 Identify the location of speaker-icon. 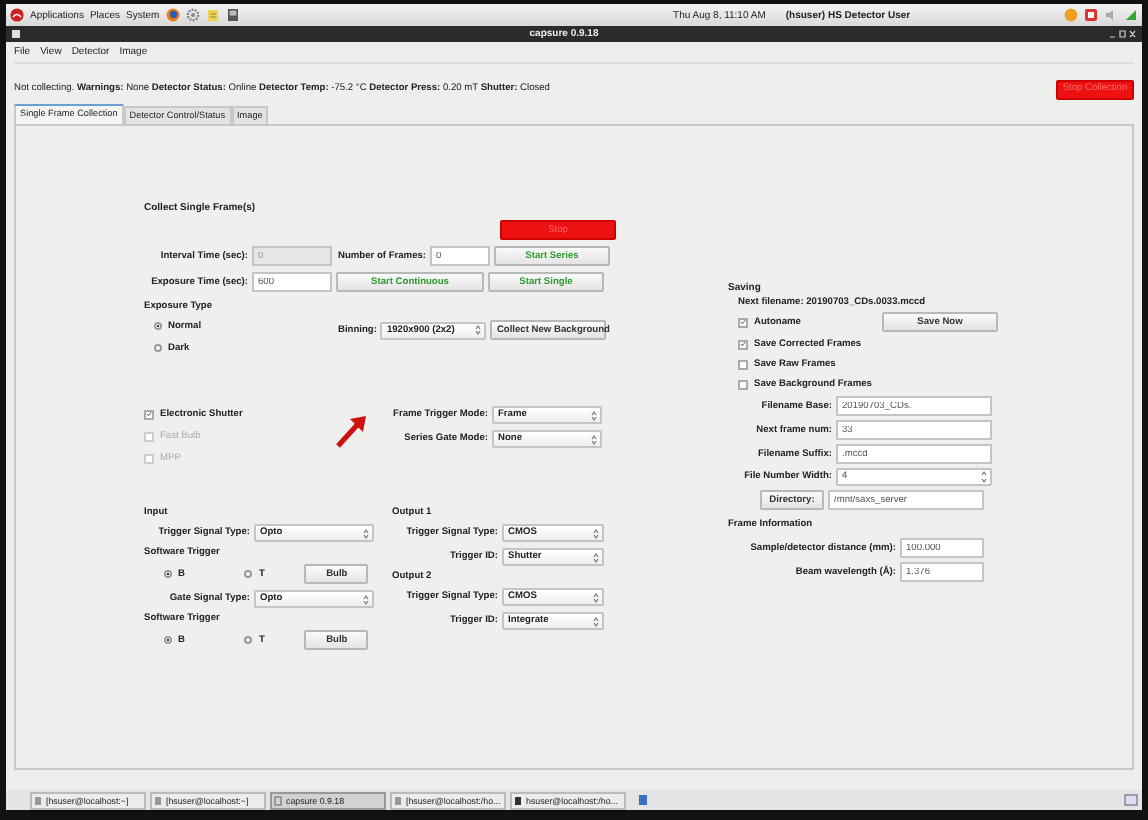
(1111, 15).